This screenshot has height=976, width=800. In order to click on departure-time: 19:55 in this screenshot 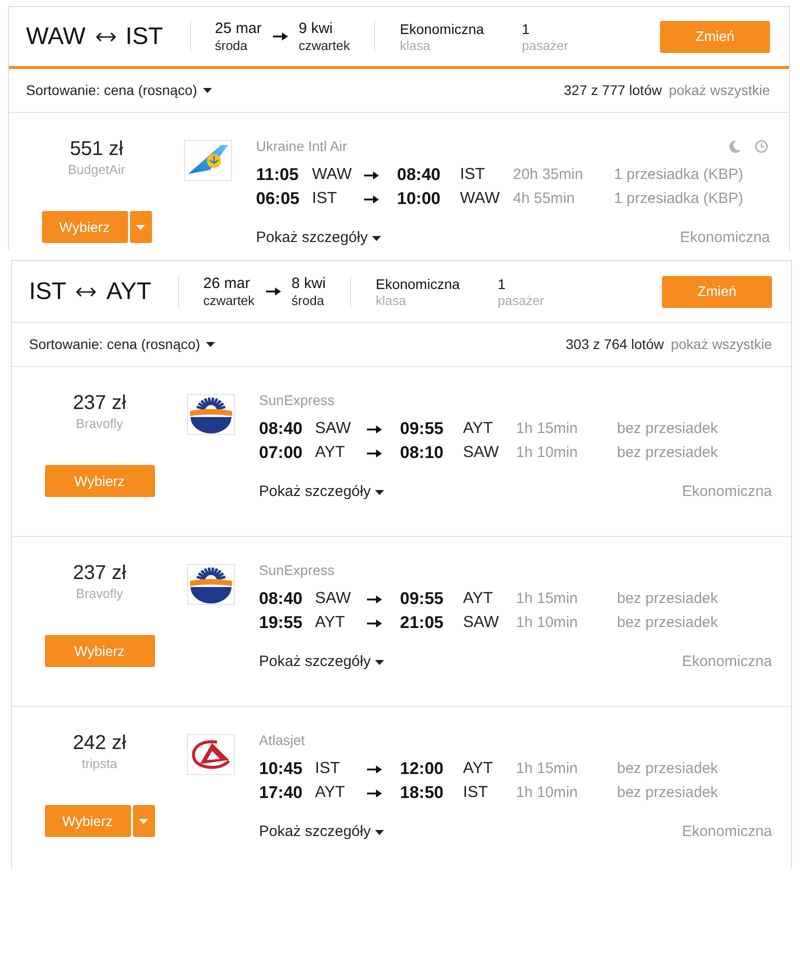, I will do `click(281, 623)`.